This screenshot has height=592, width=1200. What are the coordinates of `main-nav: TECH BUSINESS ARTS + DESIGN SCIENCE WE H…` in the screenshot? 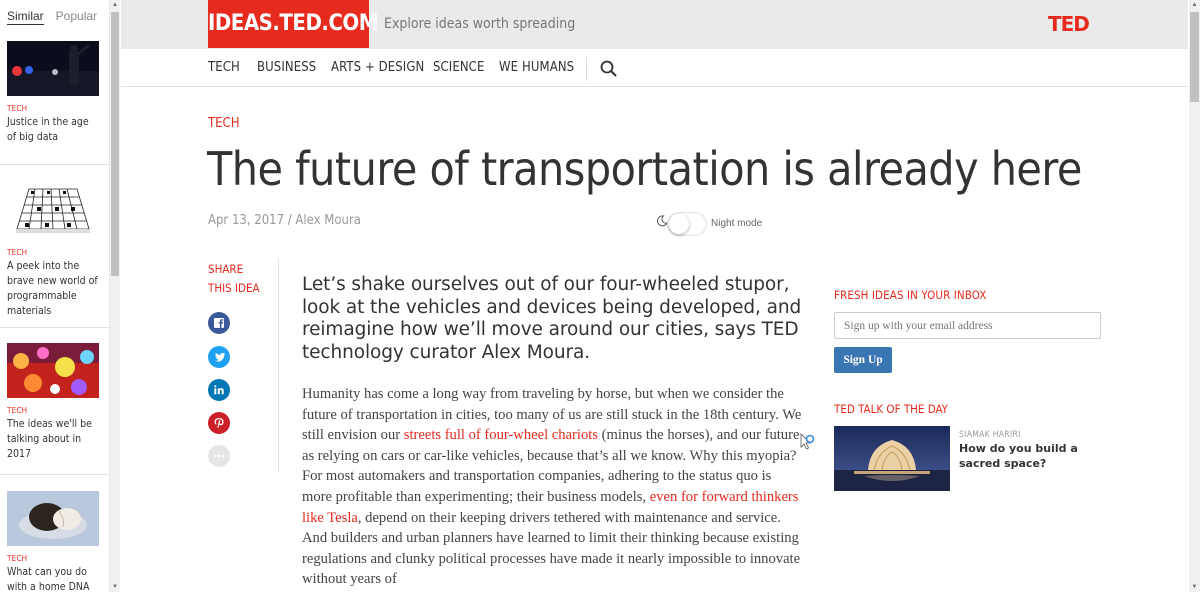 It's located at (654, 68).